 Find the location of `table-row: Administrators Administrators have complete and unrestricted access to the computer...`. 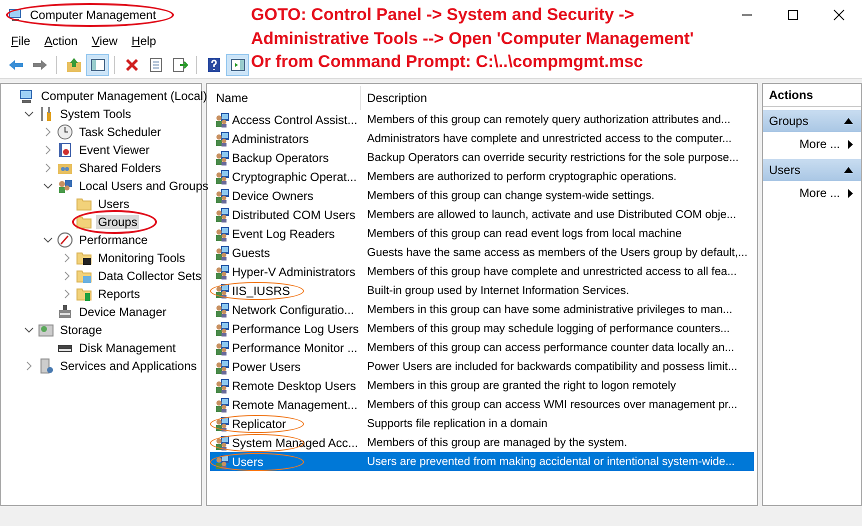

table-row: Administrators Administrators have complete and unrestricted access to the computer... is located at coordinates (482, 138).